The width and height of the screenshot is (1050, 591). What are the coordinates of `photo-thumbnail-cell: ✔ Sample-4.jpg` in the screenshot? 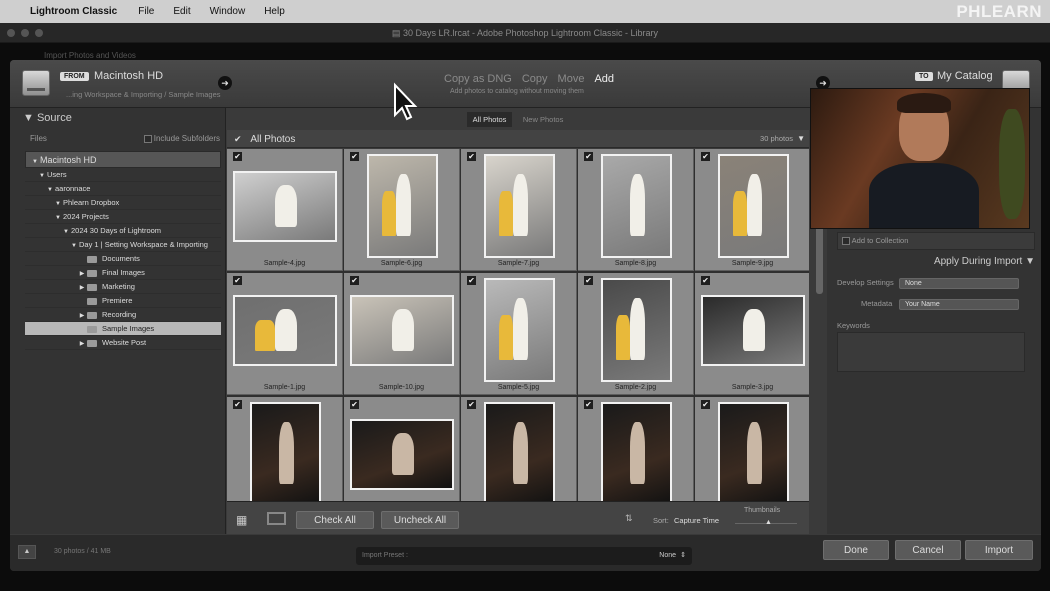 It's located at (285, 210).